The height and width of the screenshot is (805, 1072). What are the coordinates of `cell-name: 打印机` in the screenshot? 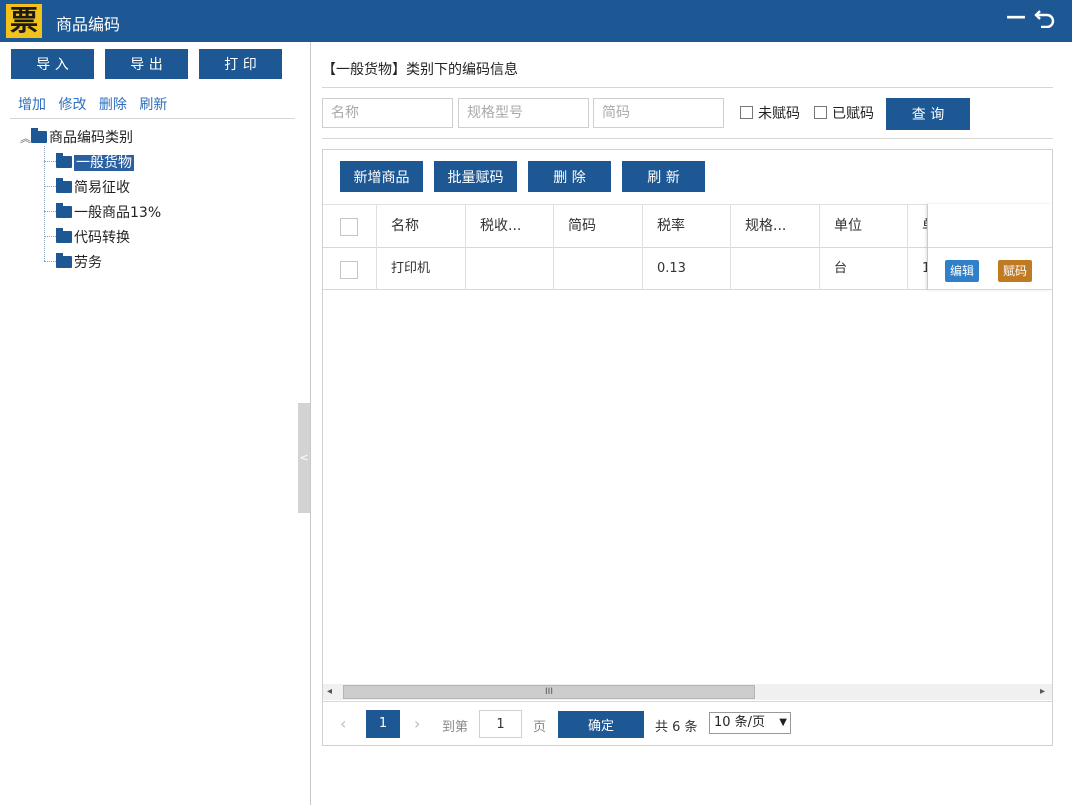 It's located at (421, 269).